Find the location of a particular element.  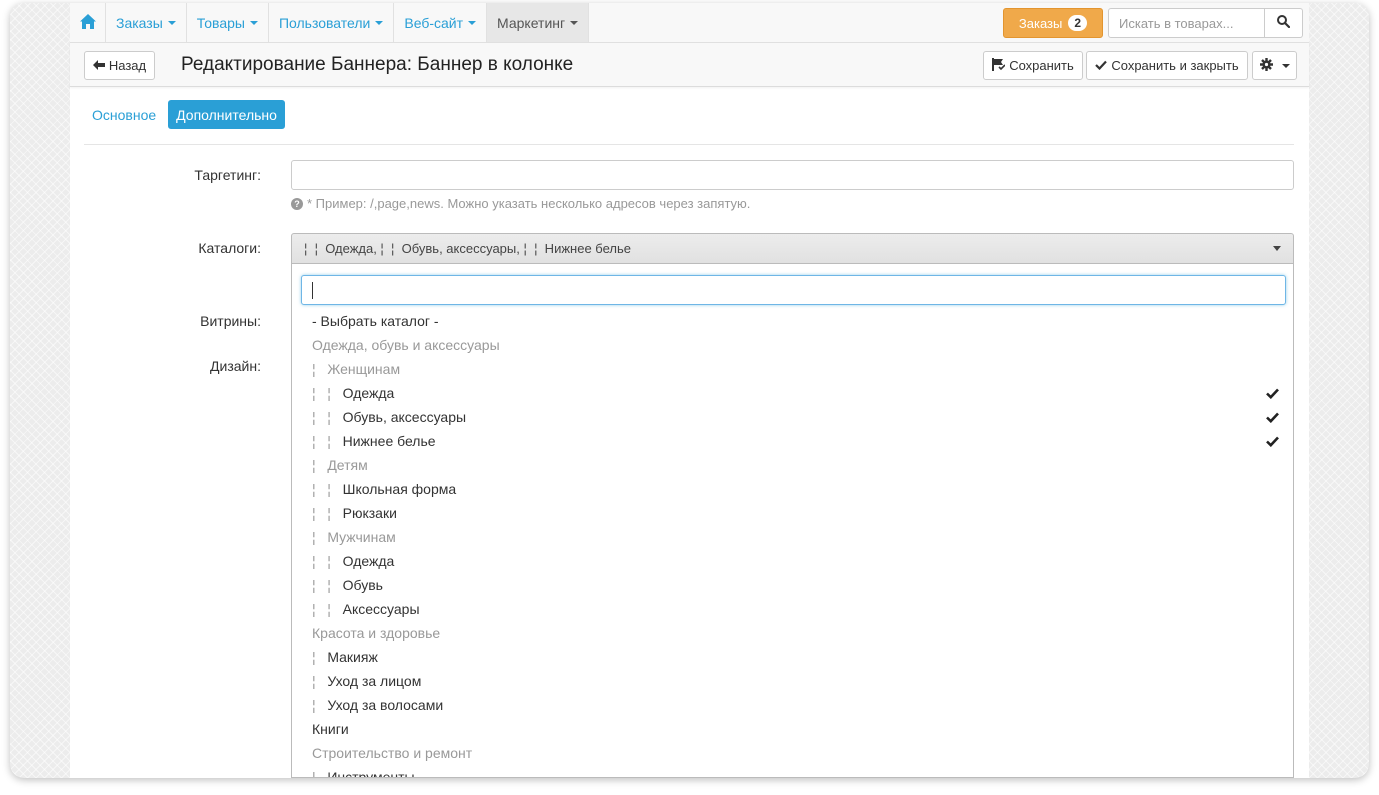

orders-button-label: Заказы is located at coordinates (1040, 23).